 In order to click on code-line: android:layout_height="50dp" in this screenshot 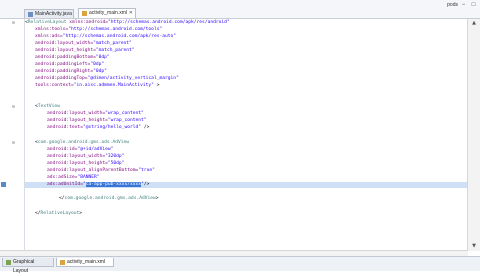, I will do `click(85, 164)`.